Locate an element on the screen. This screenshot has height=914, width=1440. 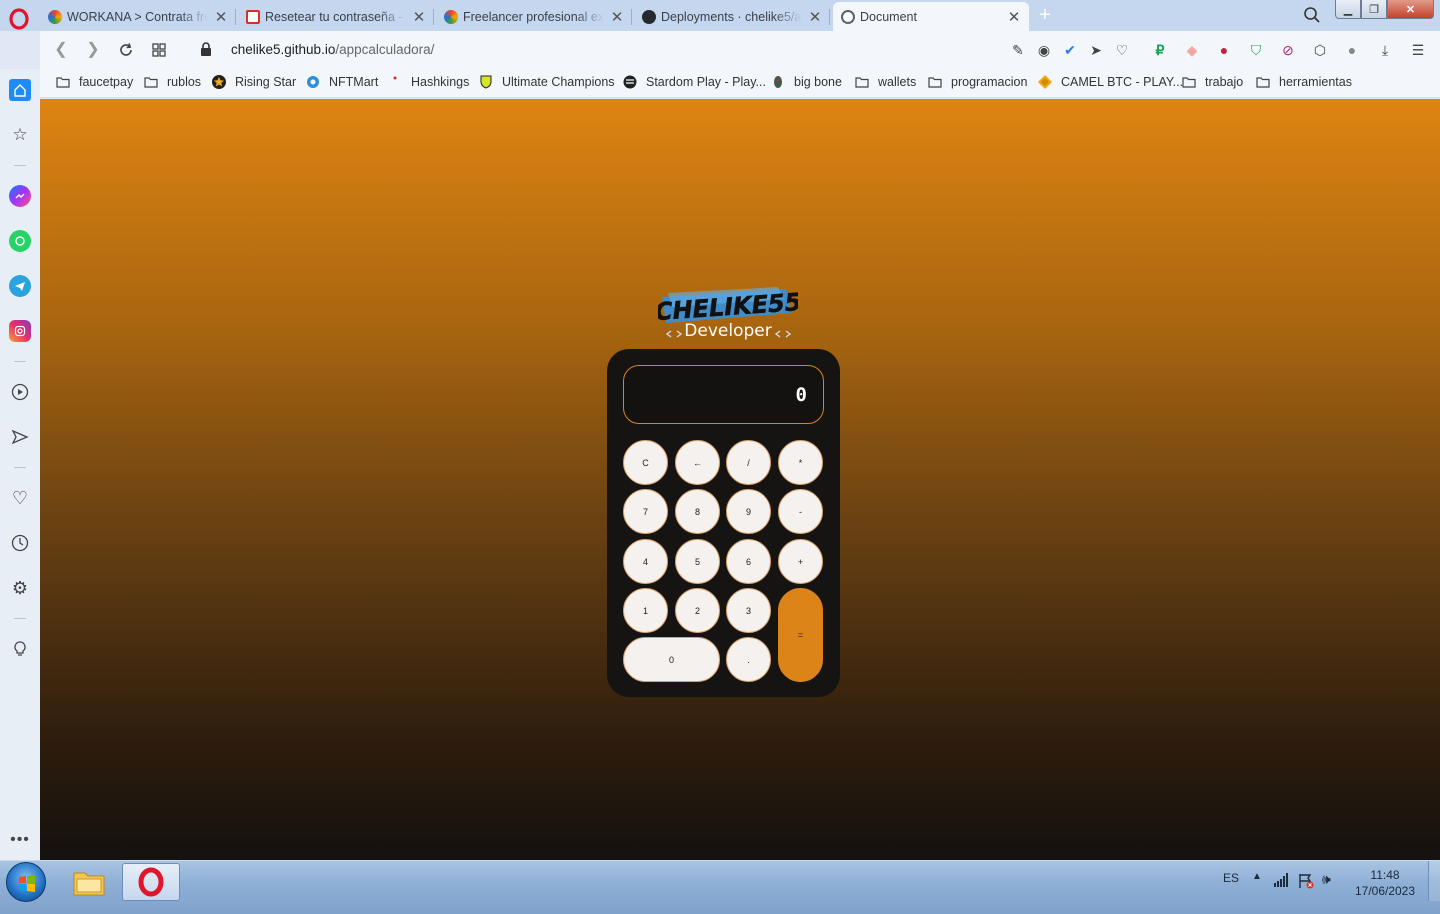
github-favicon-icon is located at coordinates (649, 16).